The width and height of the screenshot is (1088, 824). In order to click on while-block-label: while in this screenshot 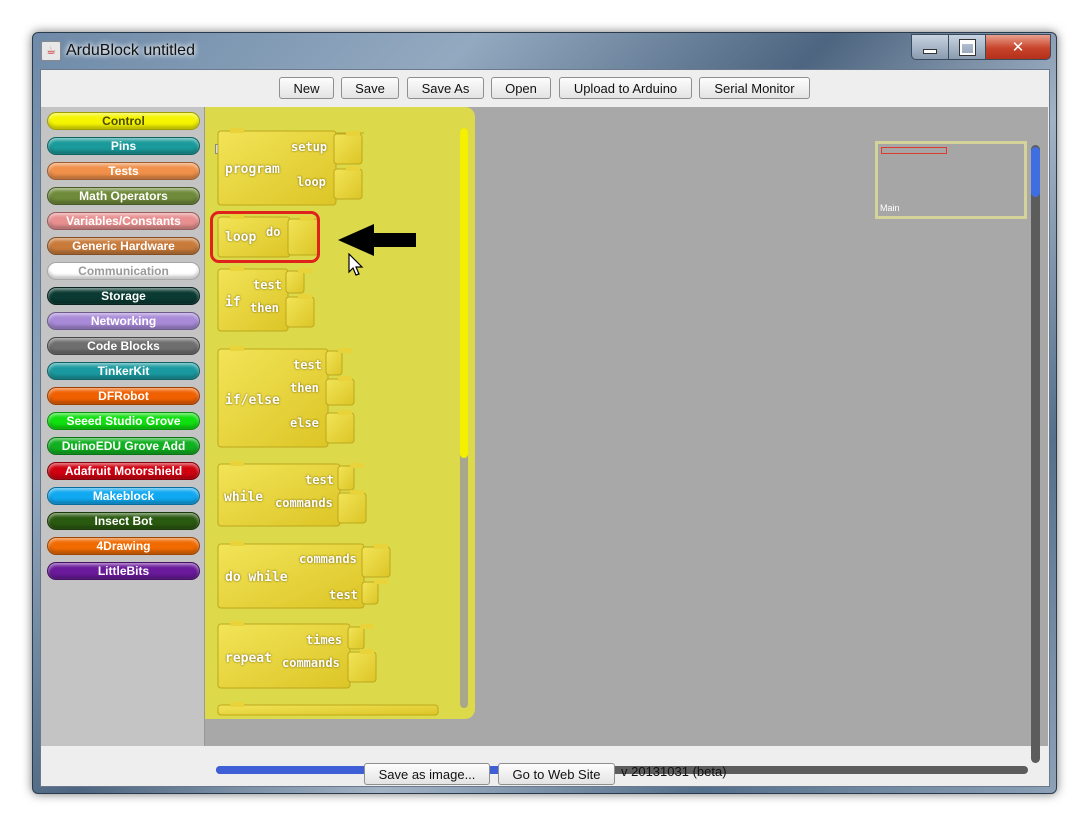, I will do `click(243, 497)`.